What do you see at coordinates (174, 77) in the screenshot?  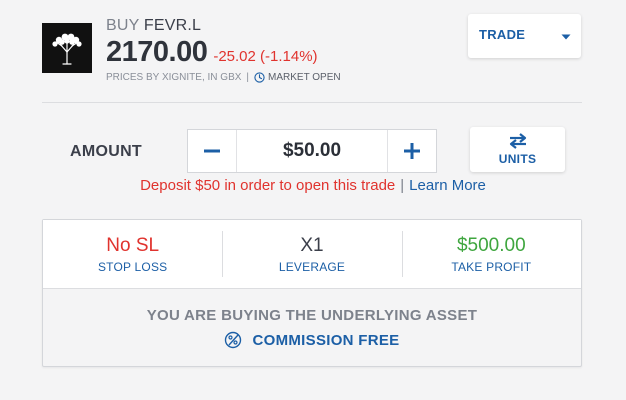 I see `prices-by-label: PRICES BY XIGNITE, IN GBX` at bounding box center [174, 77].